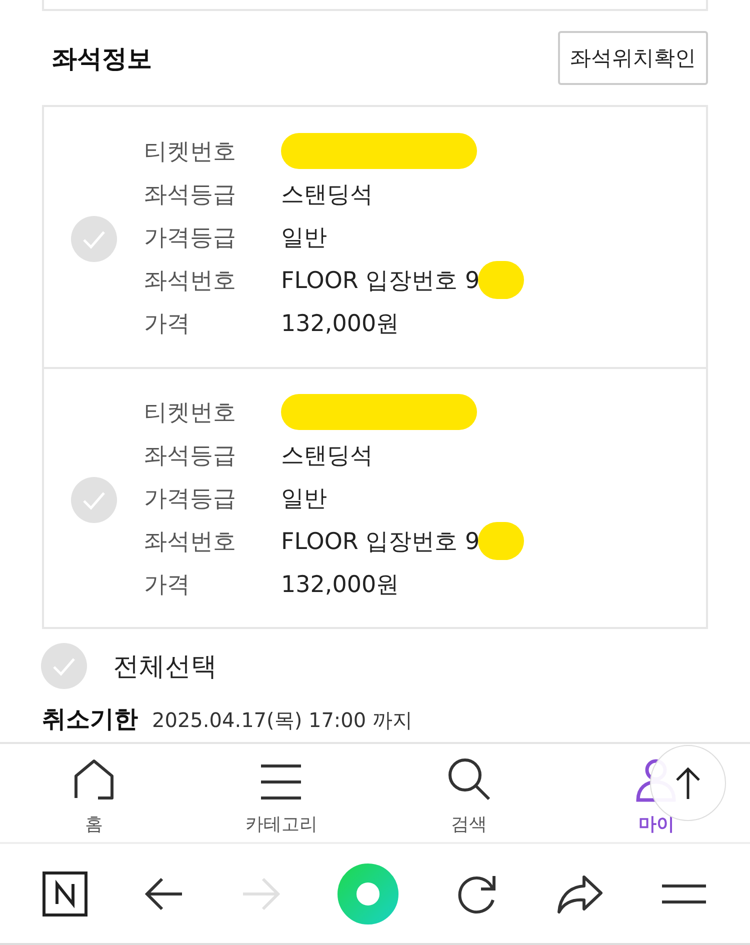 This screenshot has width=750, height=945. Describe the element at coordinates (164, 894) in the screenshot. I see `back-arrow-icon` at that location.